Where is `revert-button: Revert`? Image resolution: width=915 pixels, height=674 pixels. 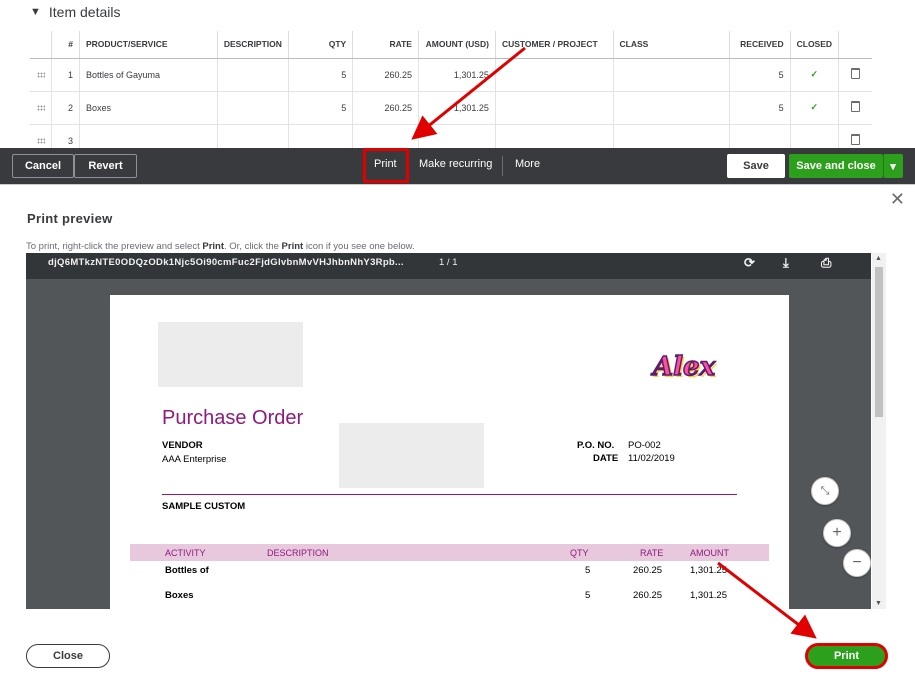
revert-button: Revert is located at coordinates (105, 166).